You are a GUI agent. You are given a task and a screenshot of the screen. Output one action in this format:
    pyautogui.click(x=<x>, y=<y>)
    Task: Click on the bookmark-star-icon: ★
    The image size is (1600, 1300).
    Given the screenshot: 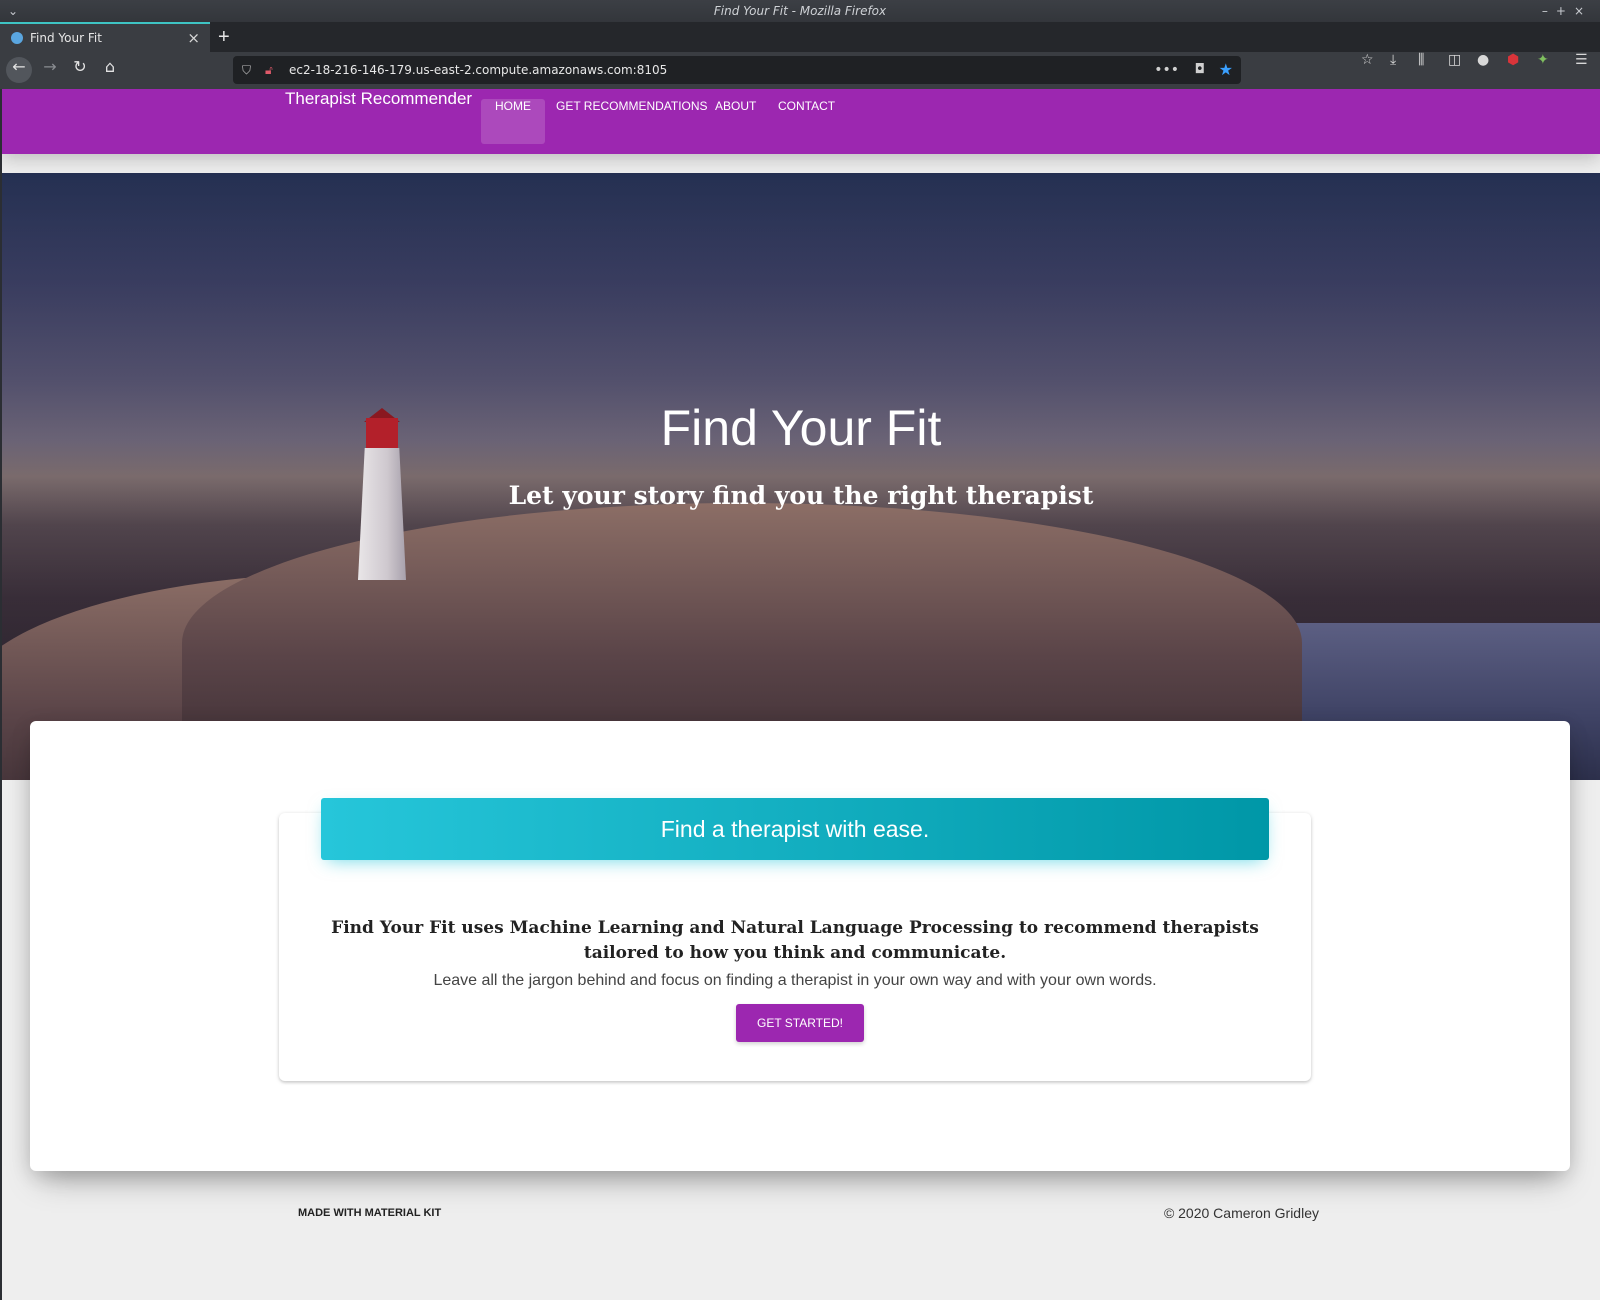 What is the action you would take?
    pyautogui.click(x=1226, y=70)
    